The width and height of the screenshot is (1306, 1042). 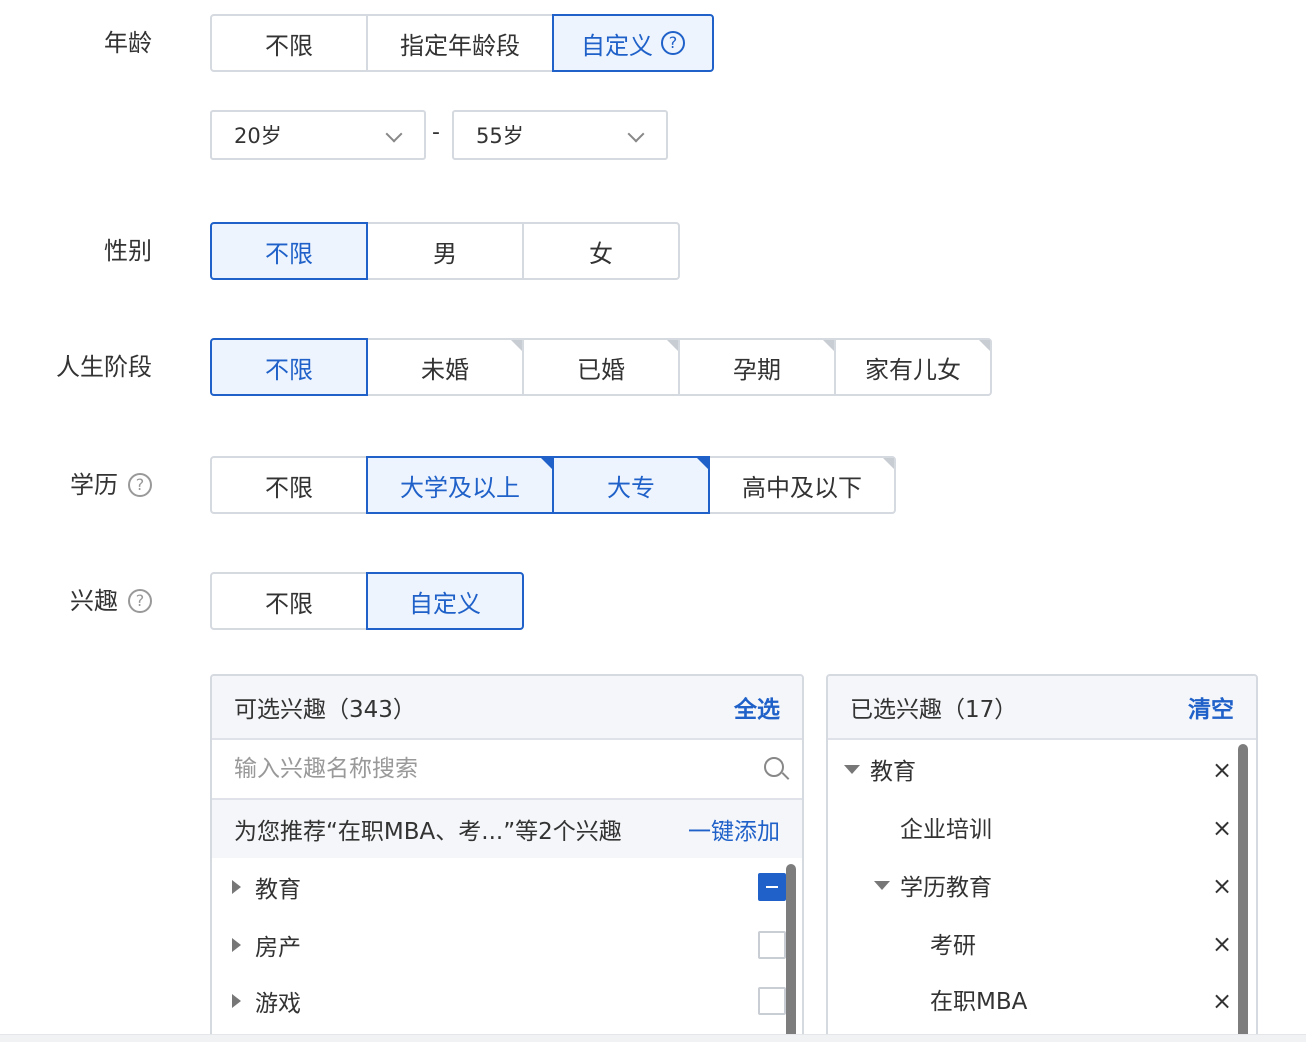 I want to click on bottom-edge, so click(x=653, y=1038).